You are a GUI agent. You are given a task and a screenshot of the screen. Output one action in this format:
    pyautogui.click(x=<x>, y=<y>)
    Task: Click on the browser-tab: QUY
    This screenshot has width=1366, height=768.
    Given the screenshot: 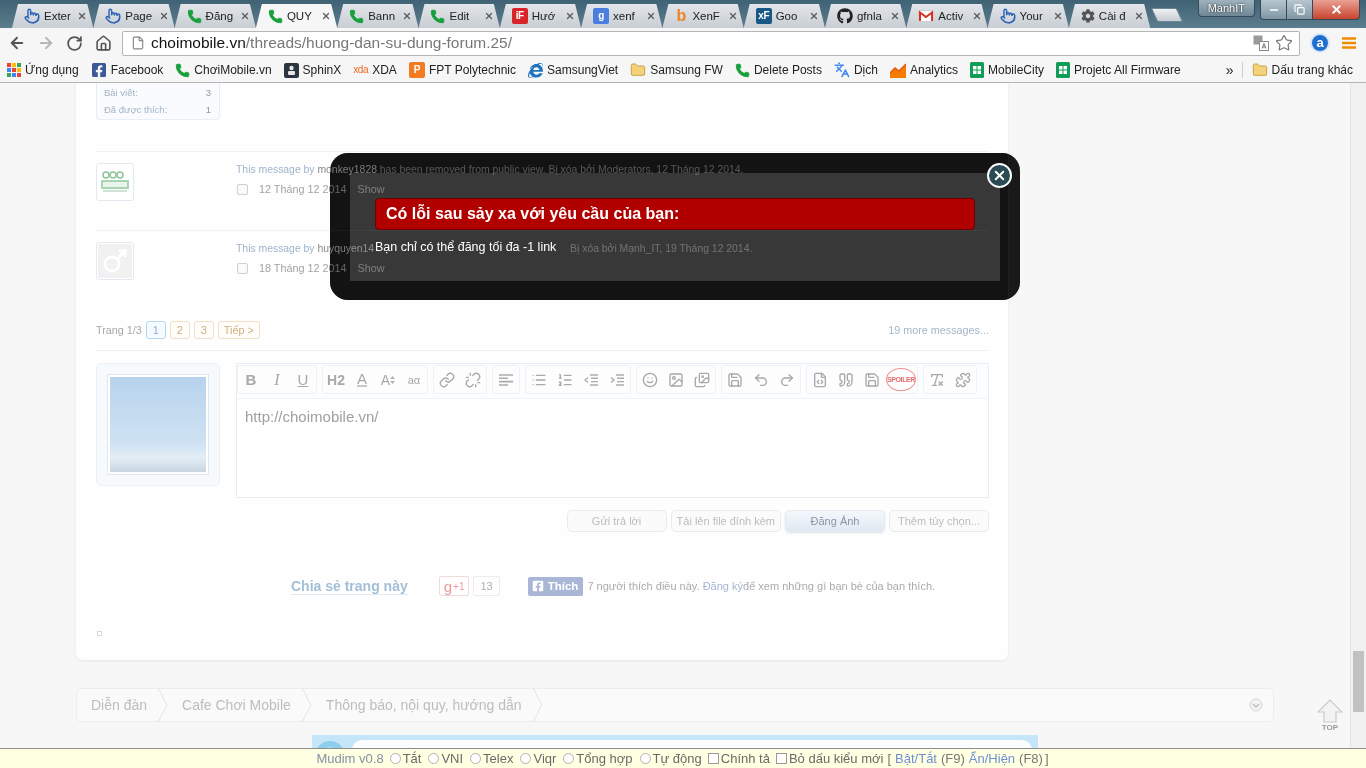 What is the action you would take?
    pyautogui.click(x=296, y=16)
    